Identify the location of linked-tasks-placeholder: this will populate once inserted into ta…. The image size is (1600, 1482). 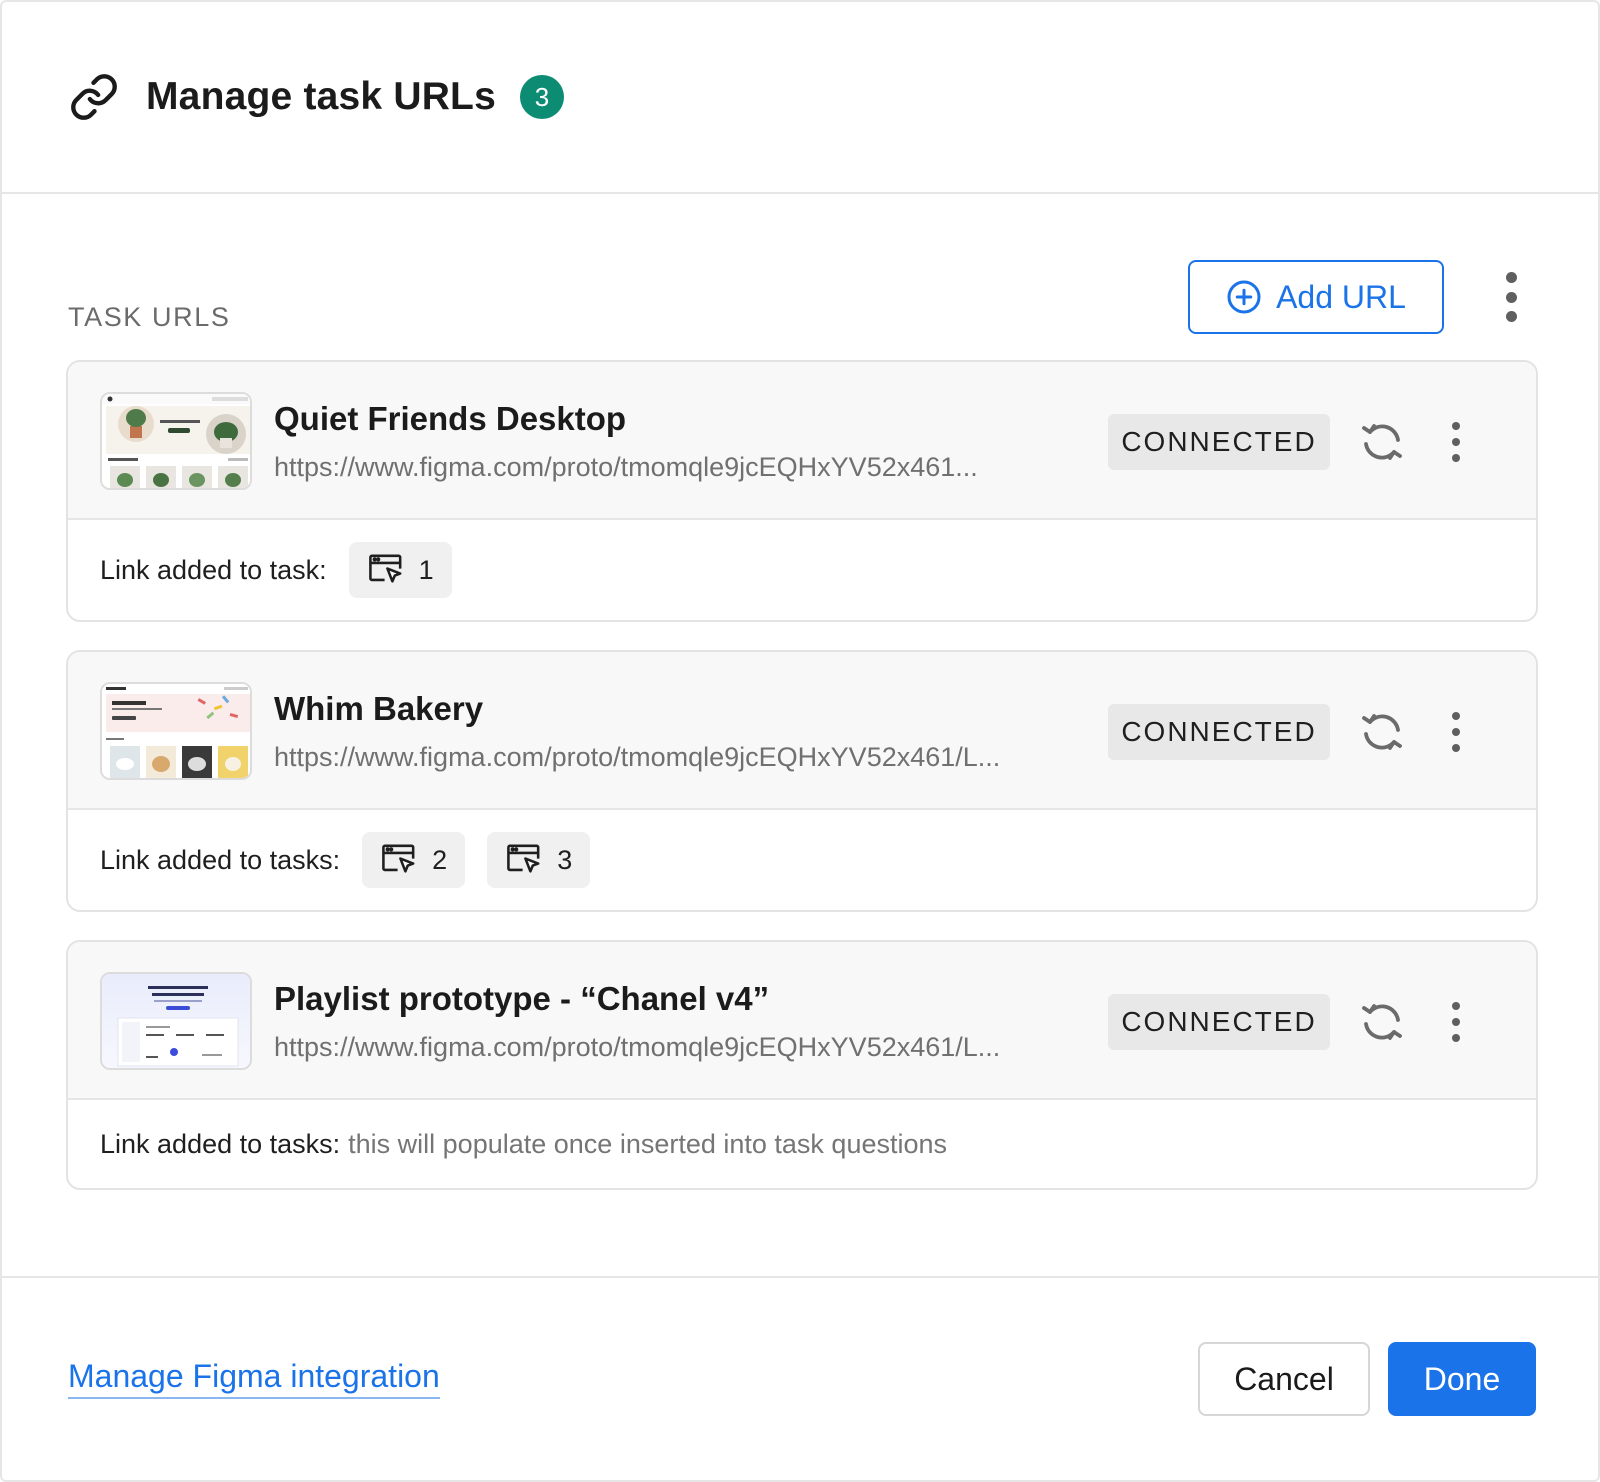
(648, 1143).